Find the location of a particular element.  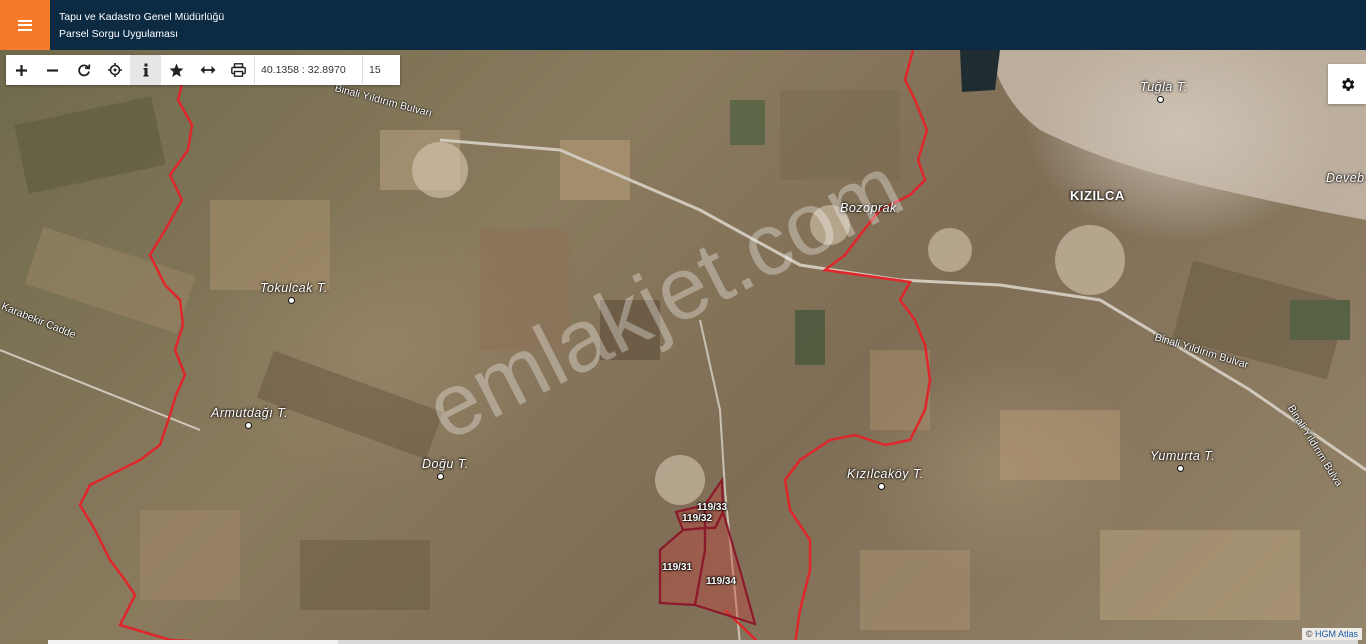

refresh-button is located at coordinates (83, 70).